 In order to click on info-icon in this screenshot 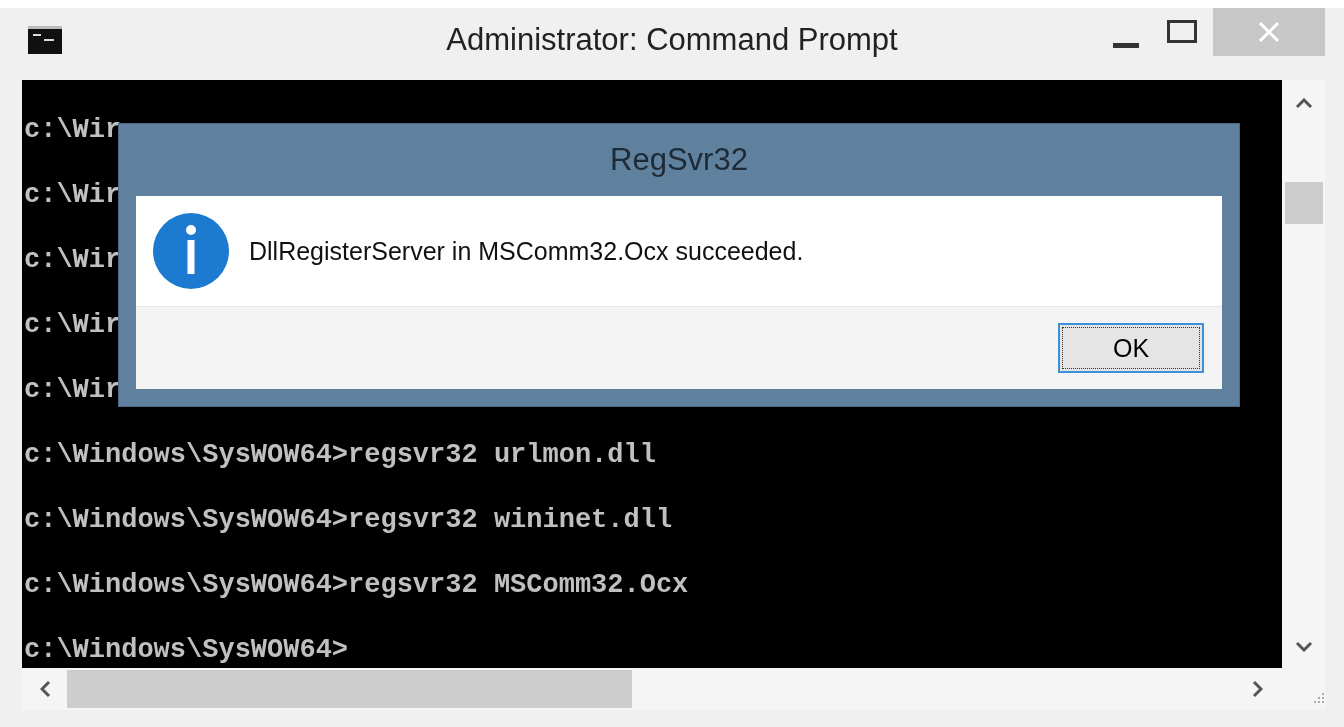, I will do `click(191, 251)`.